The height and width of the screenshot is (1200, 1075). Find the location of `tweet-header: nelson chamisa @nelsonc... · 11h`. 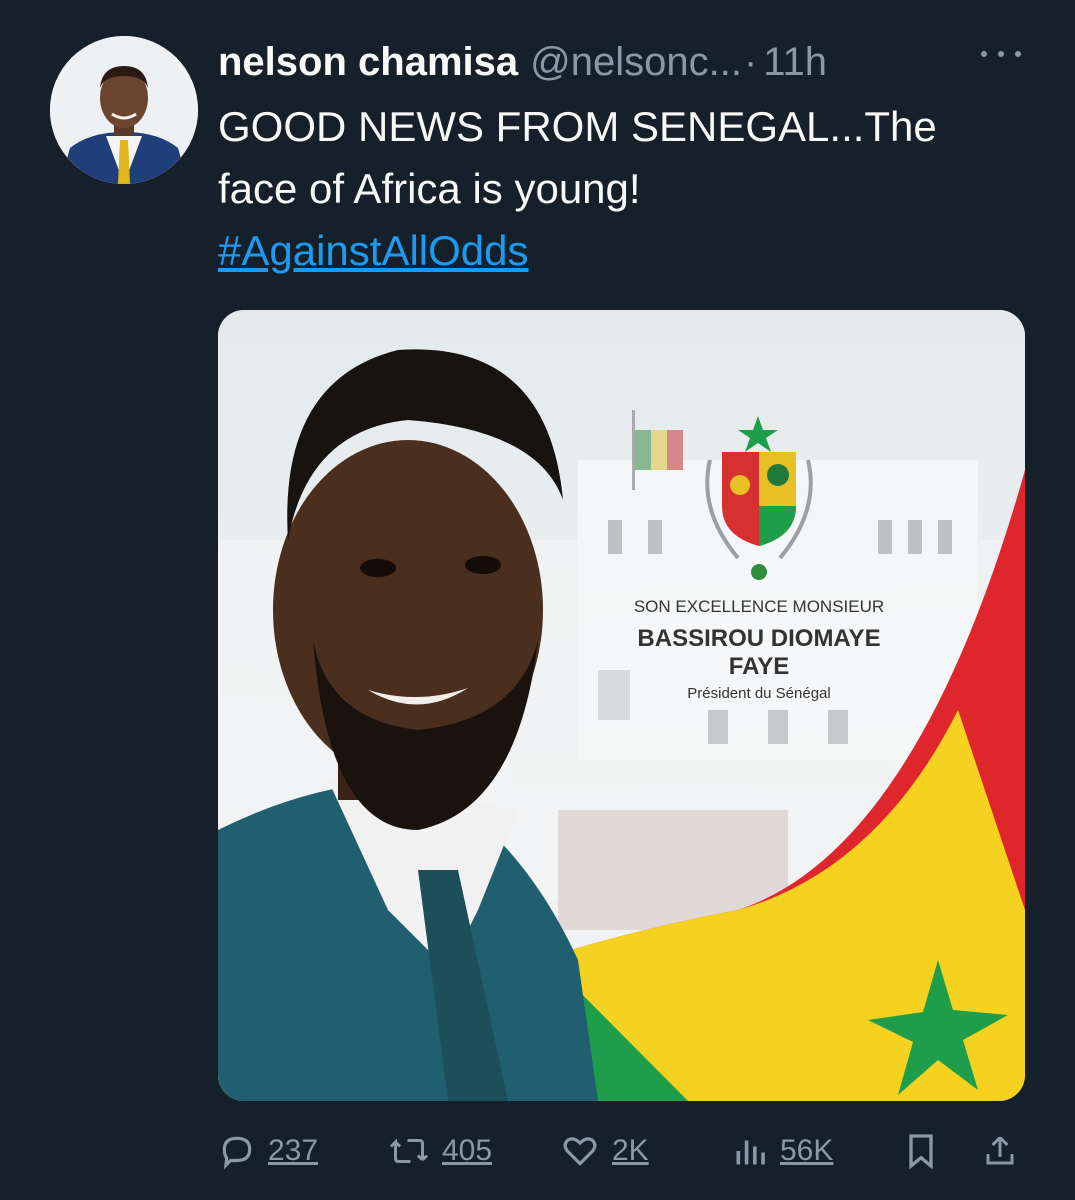

tweet-header: nelson chamisa @nelsonc... · 11h is located at coordinates (626, 62).